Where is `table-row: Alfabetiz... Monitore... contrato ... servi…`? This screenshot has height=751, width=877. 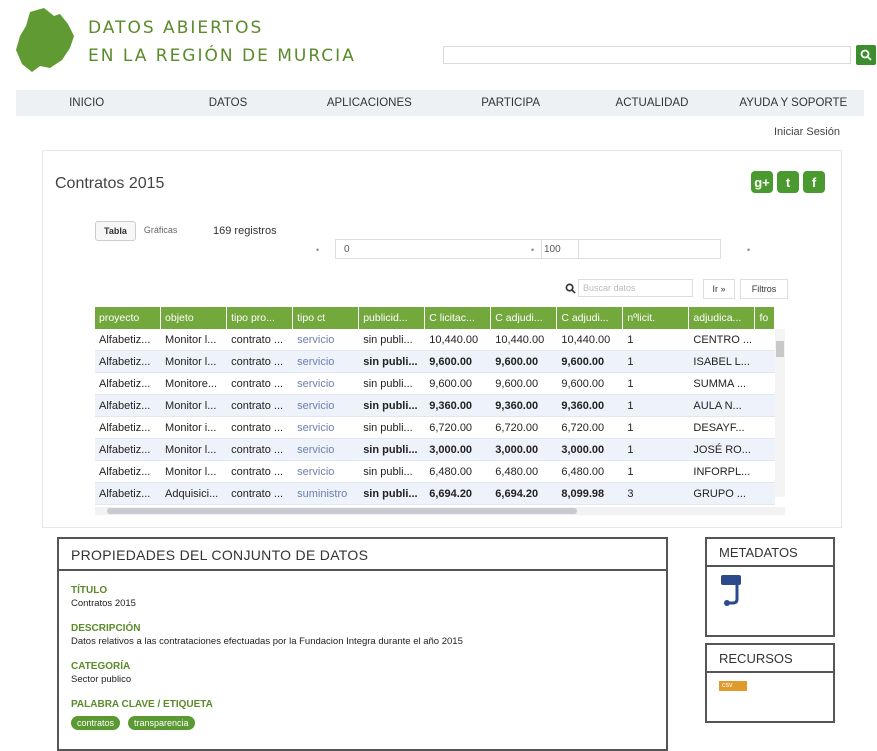
table-row: Alfabetiz... Monitore... contrato ... servi… is located at coordinates (435, 384).